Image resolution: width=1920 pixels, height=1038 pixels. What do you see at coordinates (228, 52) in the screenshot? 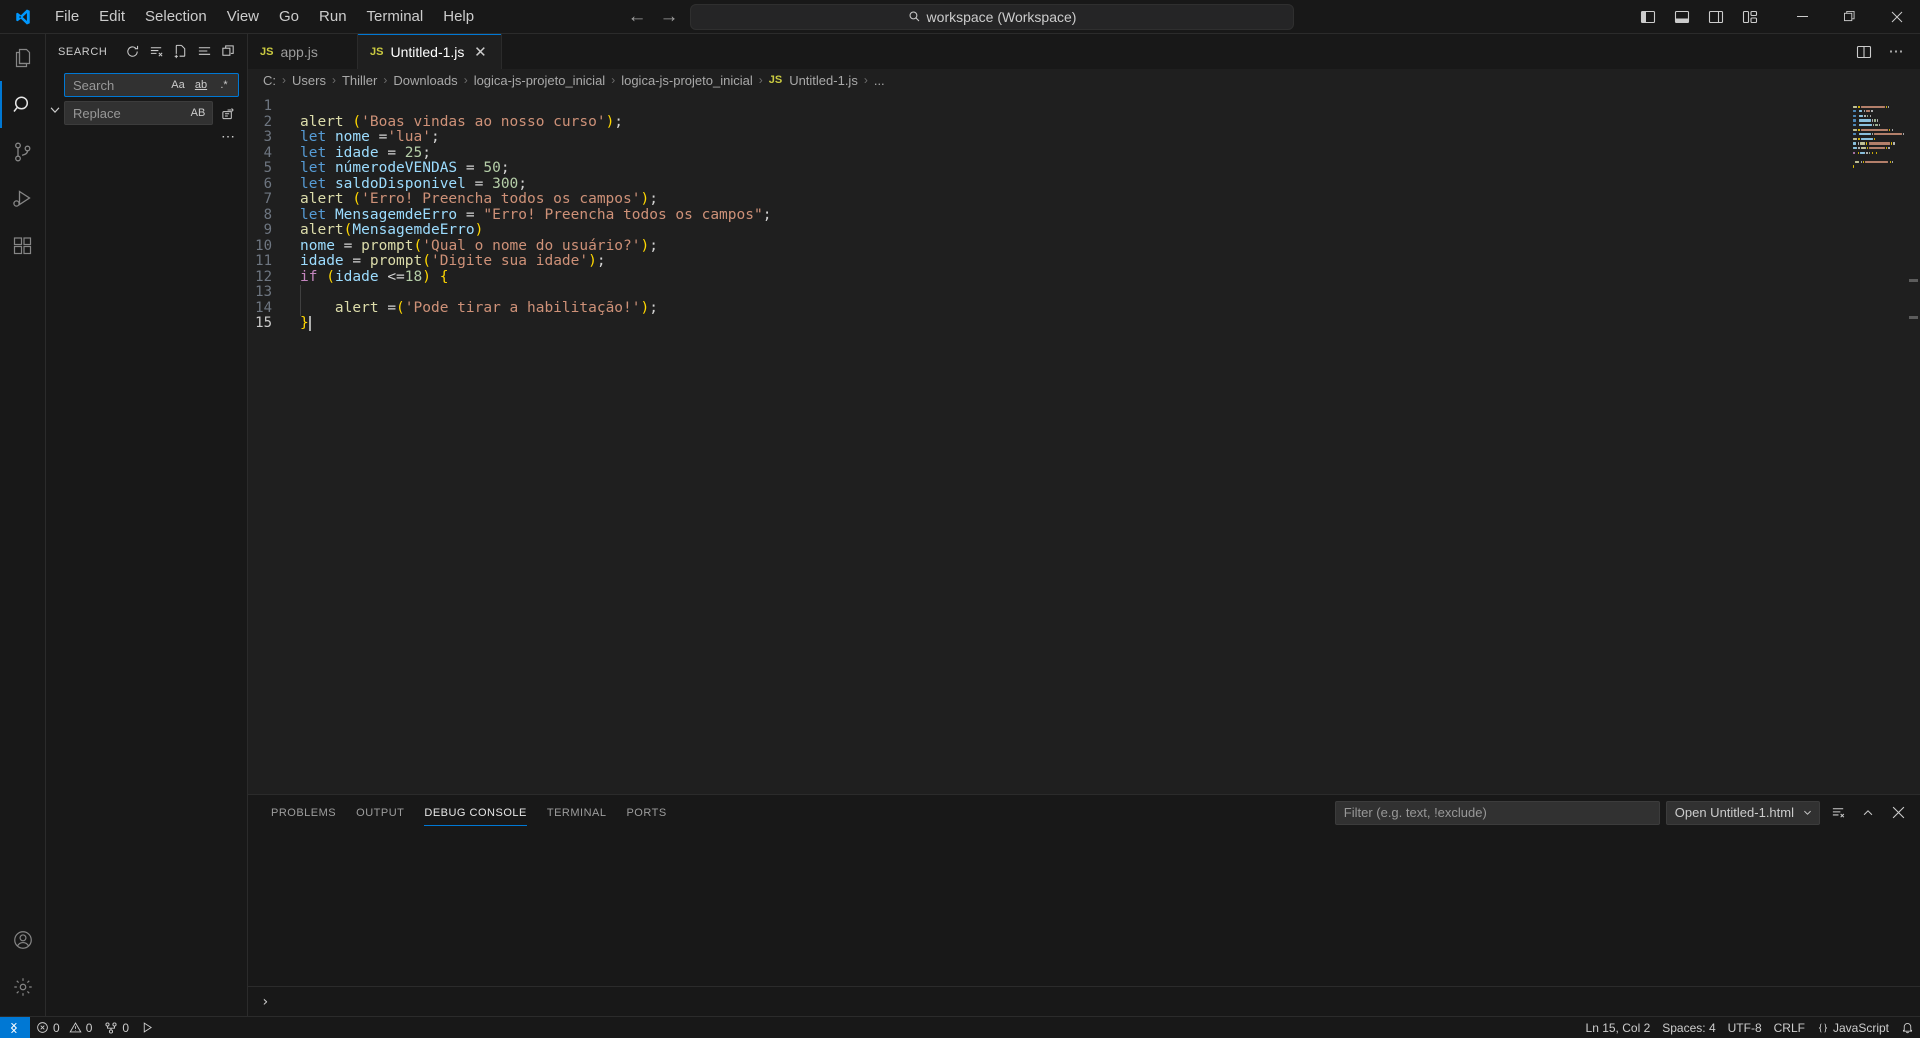
I see `collapse-all-icon` at bounding box center [228, 52].